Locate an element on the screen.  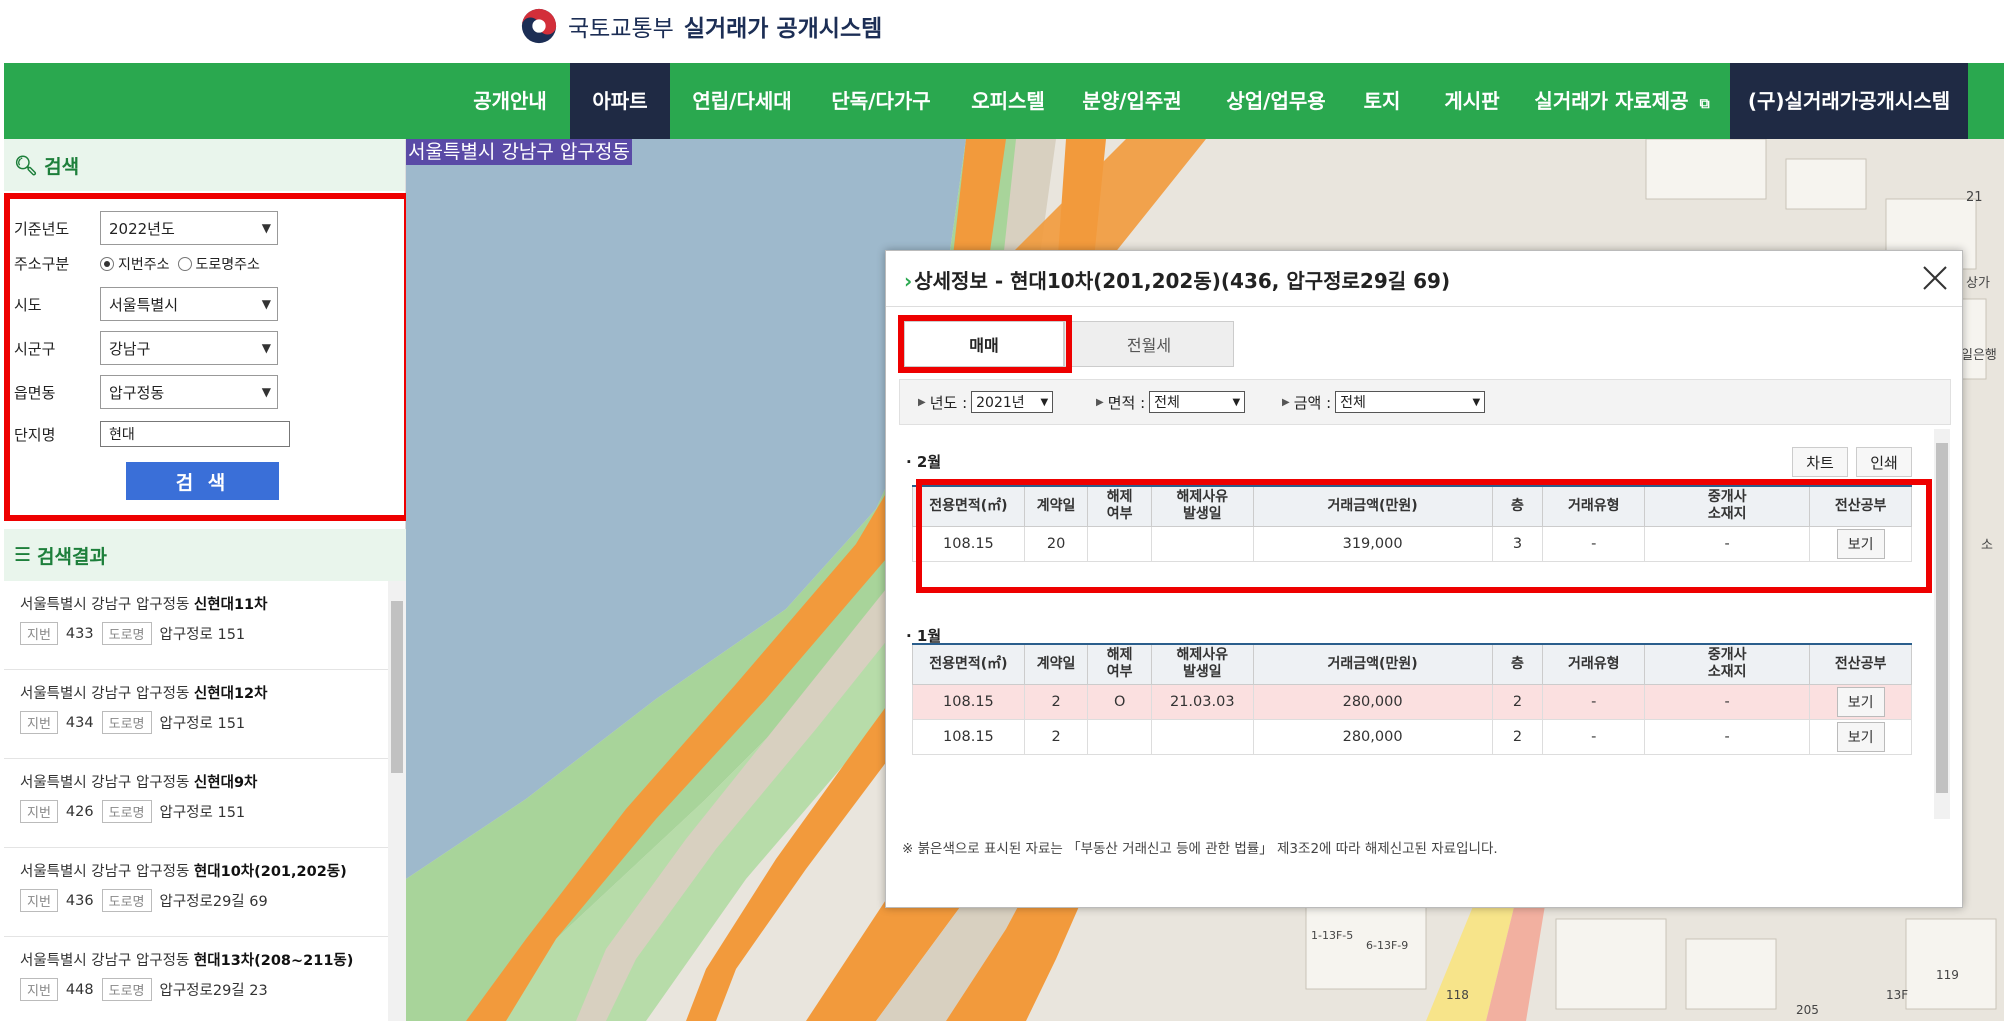
nav-item-rowhouse: 연립/다세대 is located at coordinates (742, 101).